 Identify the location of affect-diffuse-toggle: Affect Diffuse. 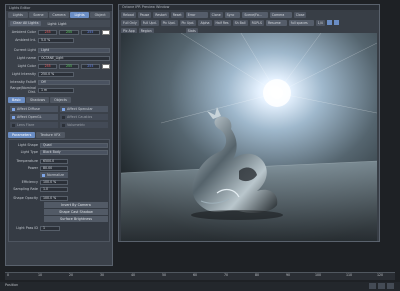
(34, 109).